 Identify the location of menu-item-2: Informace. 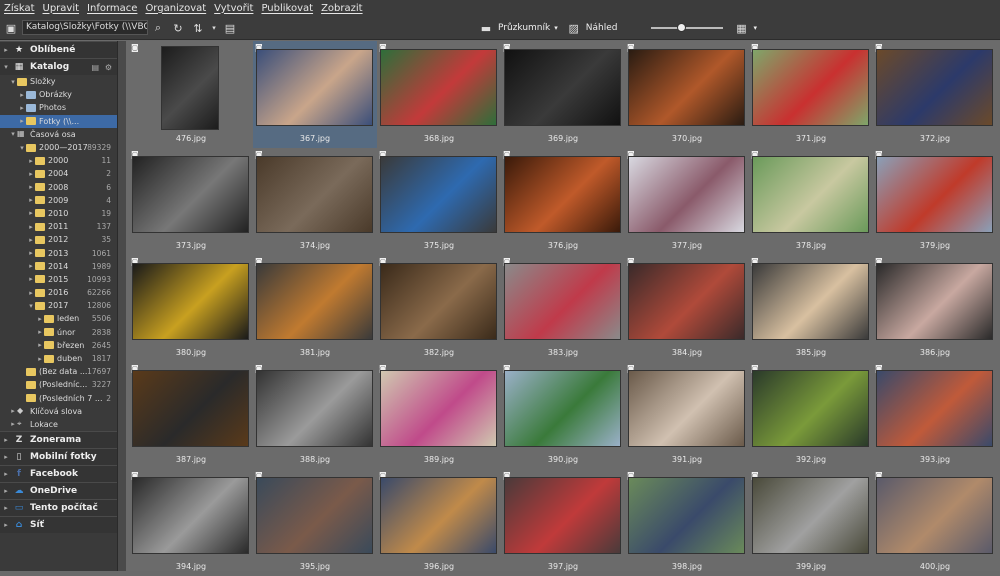
(112, 8).